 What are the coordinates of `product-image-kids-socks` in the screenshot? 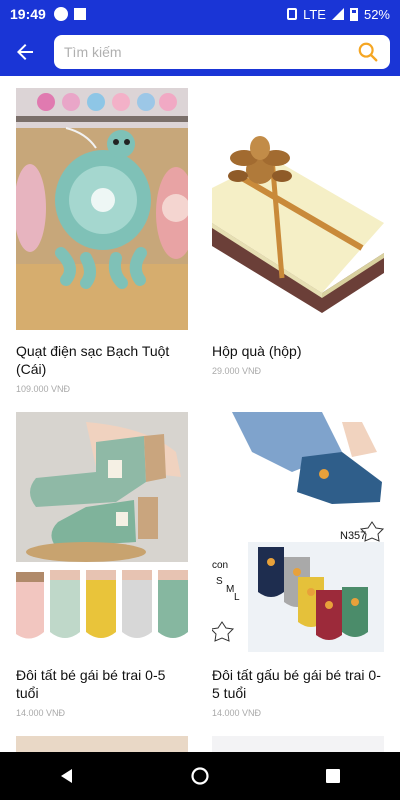 It's located at (102, 533).